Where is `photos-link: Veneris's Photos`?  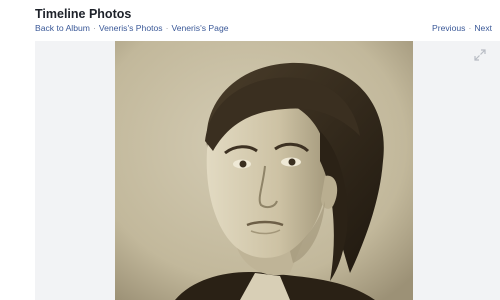 photos-link: Veneris's Photos is located at coordinates (131, 28).